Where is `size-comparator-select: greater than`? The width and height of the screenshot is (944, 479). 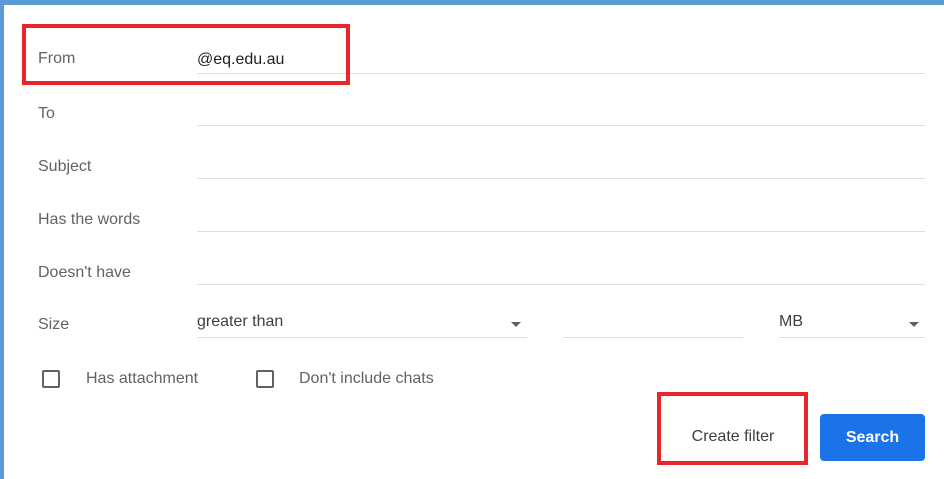
size-comparator-select: greater than is located at coordinates (362, 324).